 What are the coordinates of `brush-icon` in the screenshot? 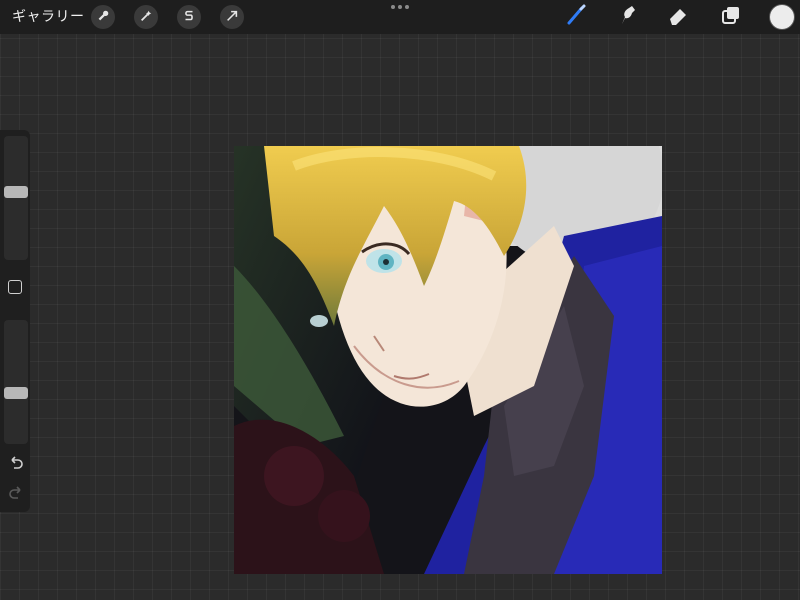 It's located at (576, 17).